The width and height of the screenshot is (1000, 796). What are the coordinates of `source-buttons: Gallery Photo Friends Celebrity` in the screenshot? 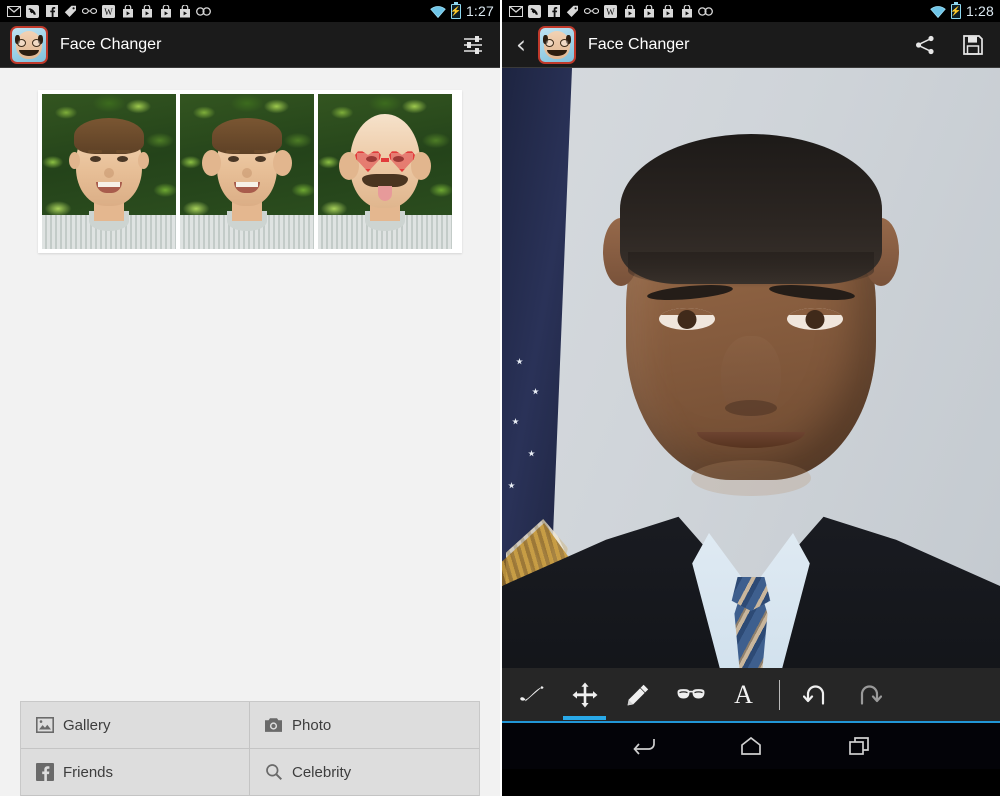 It's located at (250, 748).